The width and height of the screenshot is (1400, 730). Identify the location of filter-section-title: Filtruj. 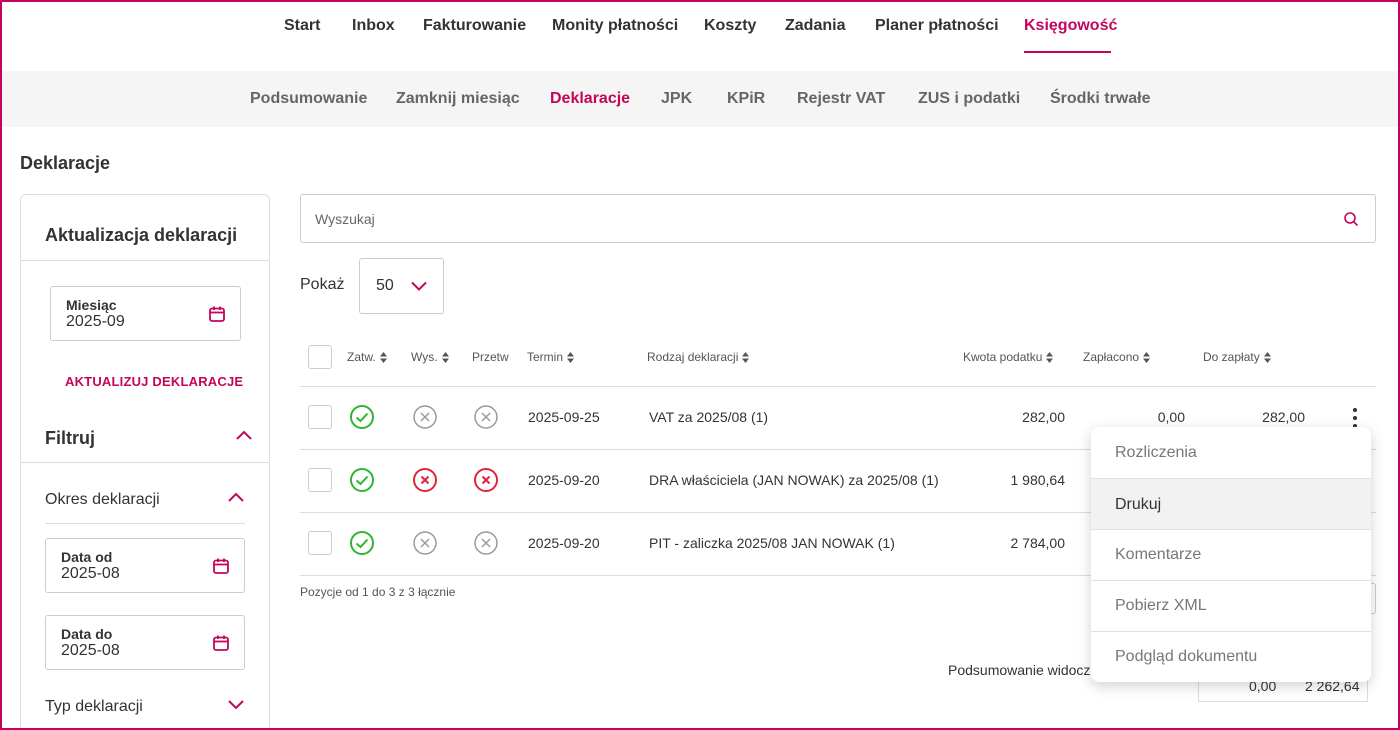
(70, 438).